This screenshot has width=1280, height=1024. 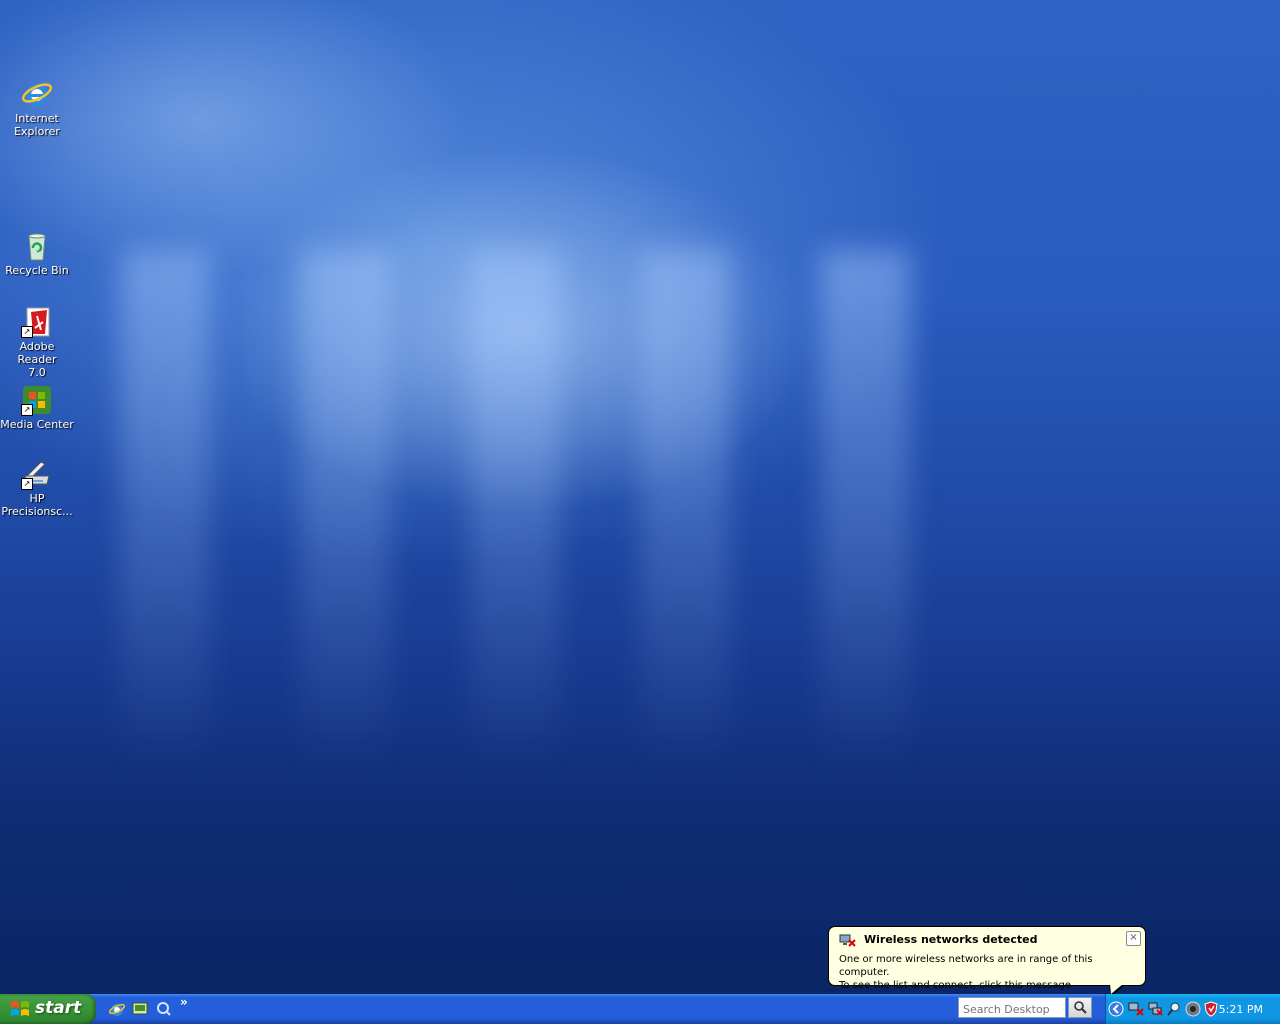 I want to click on hp-scanner-icon: ↗, so click(x=37, y=474).